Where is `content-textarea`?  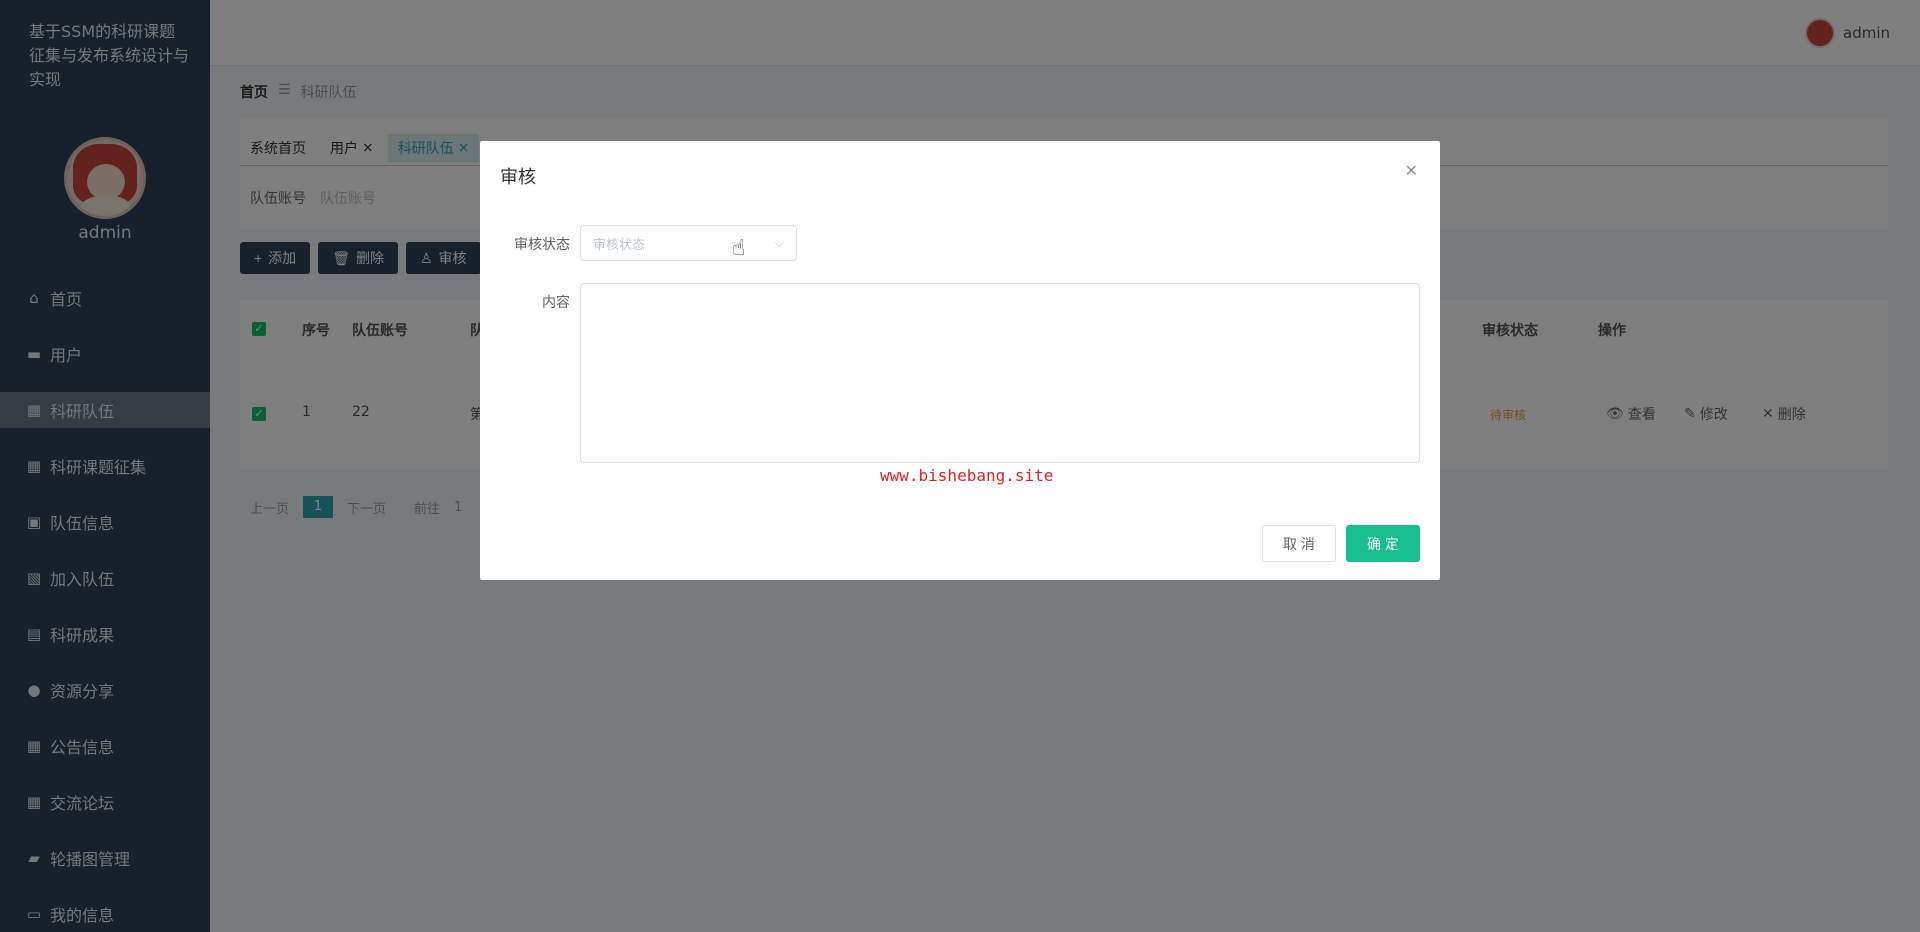 content-textarea is located at coordinates (1000, 373).